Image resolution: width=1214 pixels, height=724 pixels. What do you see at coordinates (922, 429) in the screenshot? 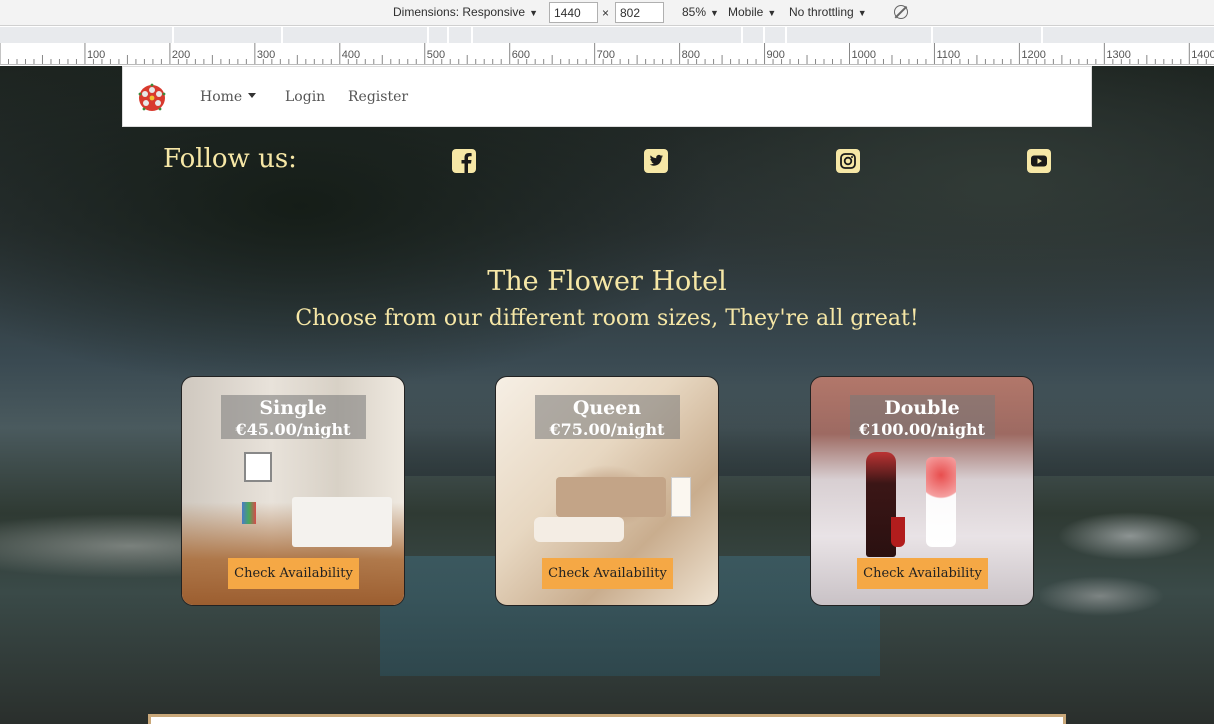
I see `room-price: €100.00/night` at bounding box center [922, 429].